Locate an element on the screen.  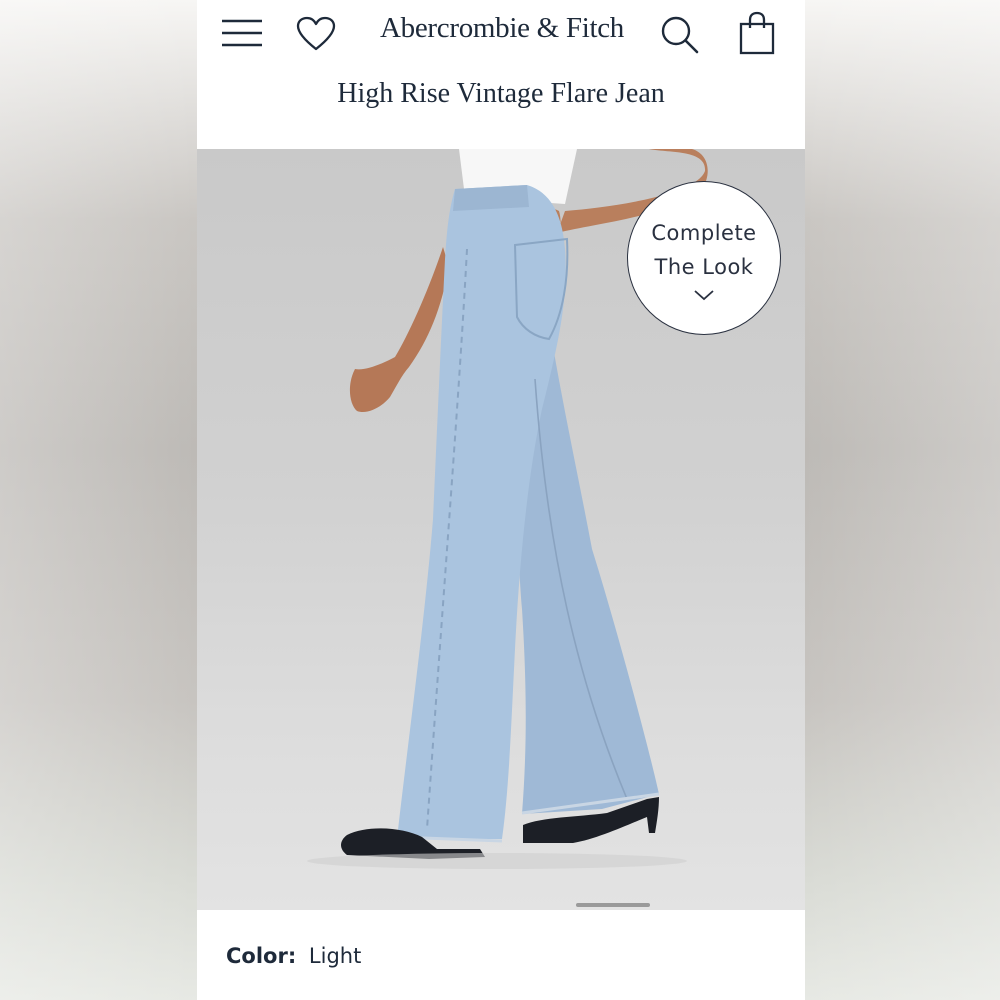
color-selection-row: Color: Light is located at coordinates (293, 956).